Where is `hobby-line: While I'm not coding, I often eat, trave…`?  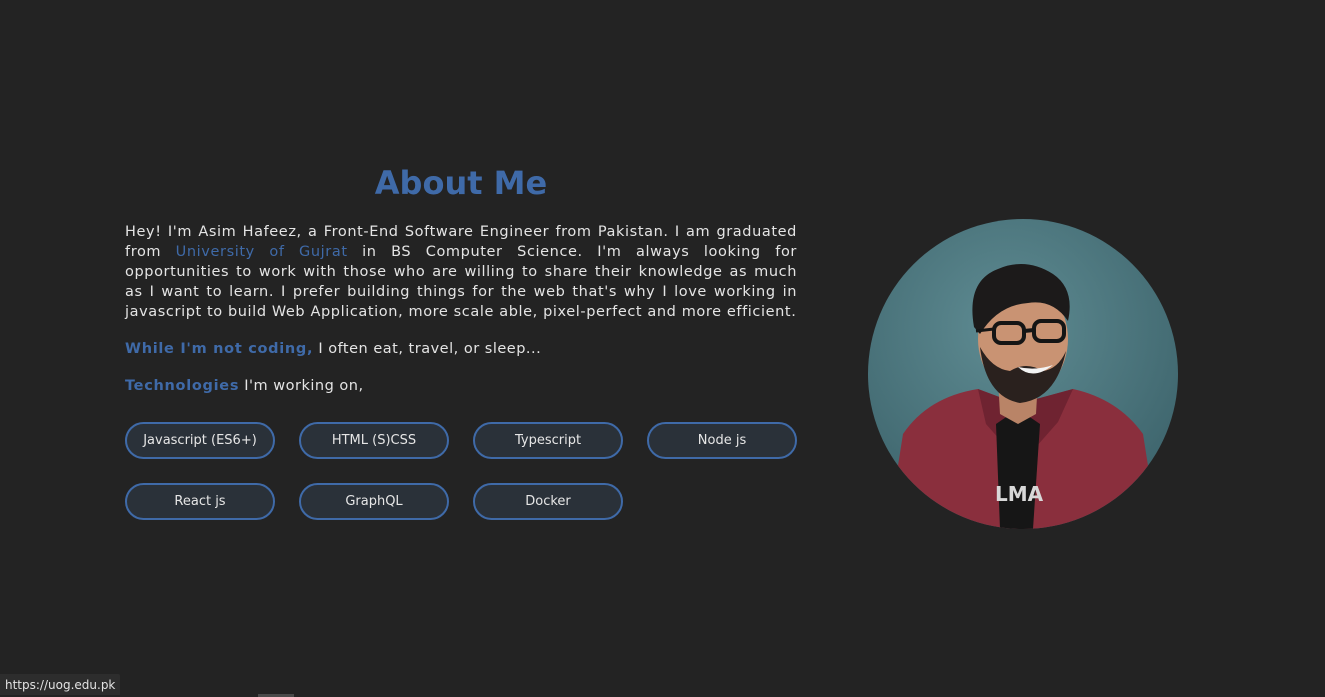
hobby-line: While I'm not coding, I often eat, trave… is located at coordinates (461, 349).